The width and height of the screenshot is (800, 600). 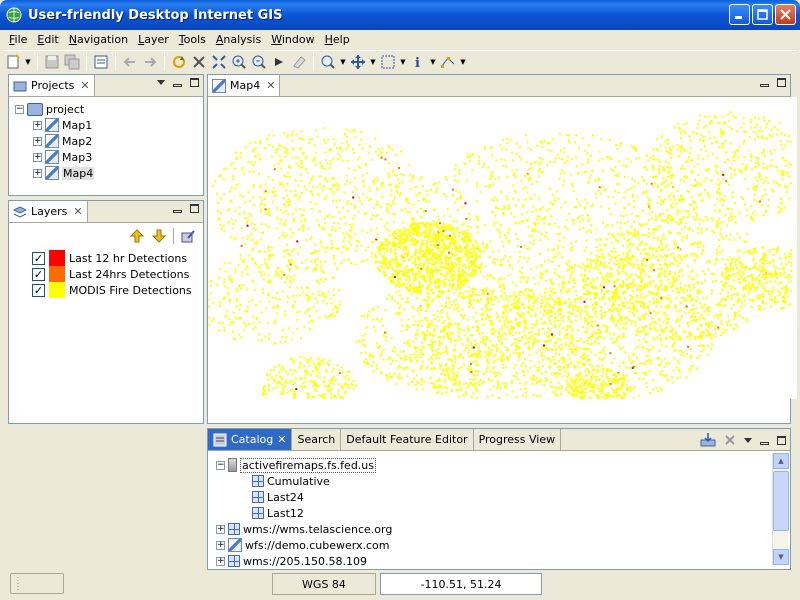 What do you see at coordinates (433, 62) in the screenshot?
I see `info-dropdown-icon: ▼` at bounding box center [433, 62].